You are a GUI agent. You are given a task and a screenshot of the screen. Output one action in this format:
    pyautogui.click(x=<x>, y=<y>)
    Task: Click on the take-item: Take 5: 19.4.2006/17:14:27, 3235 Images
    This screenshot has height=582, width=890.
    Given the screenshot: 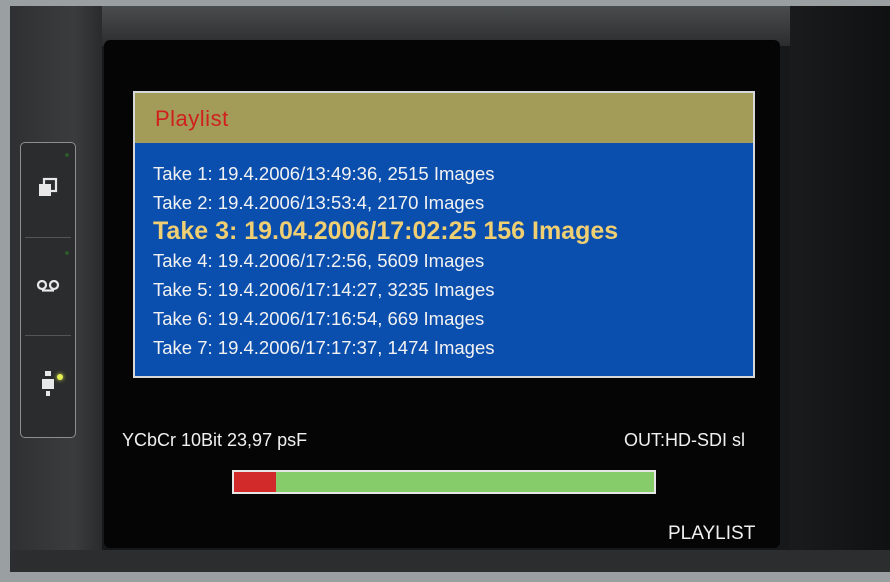 What is the action you would take?
    pyautogui.click(x=385, y=289)
    